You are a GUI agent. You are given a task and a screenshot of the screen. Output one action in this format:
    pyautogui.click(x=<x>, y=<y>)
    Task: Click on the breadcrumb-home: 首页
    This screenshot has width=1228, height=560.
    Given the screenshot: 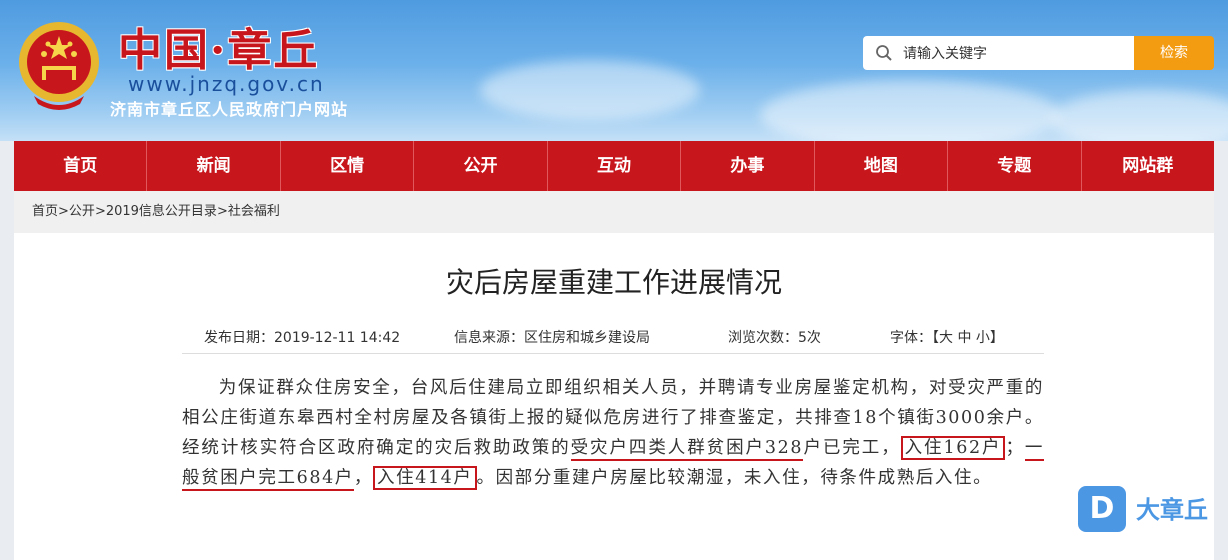 What is the action you would take?
    pyautogui.click(x=45, y=211)
    